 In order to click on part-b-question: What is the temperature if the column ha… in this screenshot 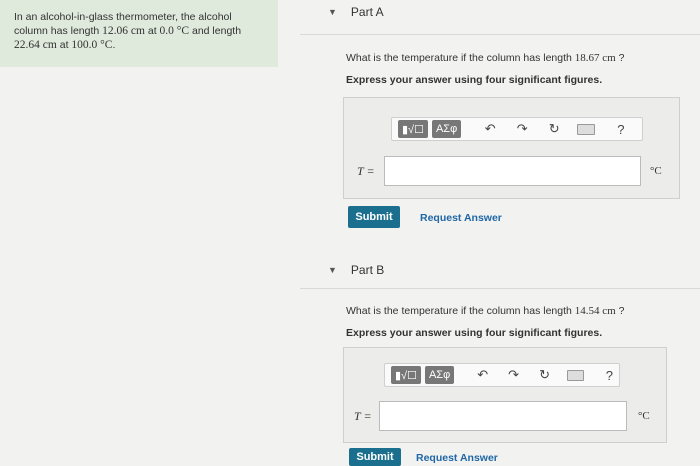, I will do `click(485, 311)`.